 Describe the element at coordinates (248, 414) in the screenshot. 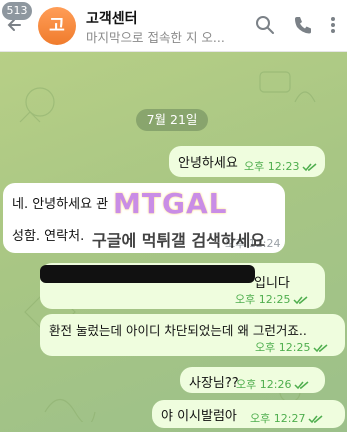

I see `outgoing-message: 야 이시발럼아 오후 12:27` at that location.